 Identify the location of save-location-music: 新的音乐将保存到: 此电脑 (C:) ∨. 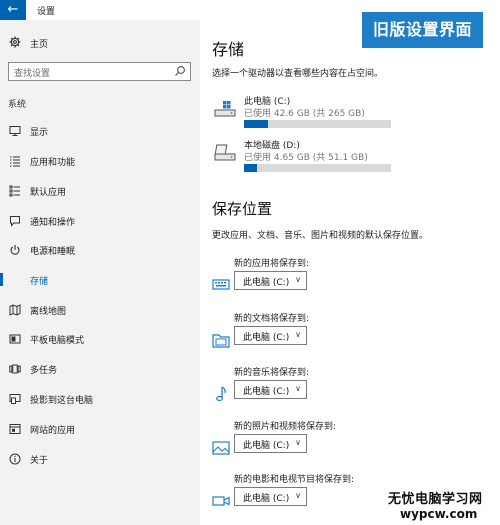
(352, 389).